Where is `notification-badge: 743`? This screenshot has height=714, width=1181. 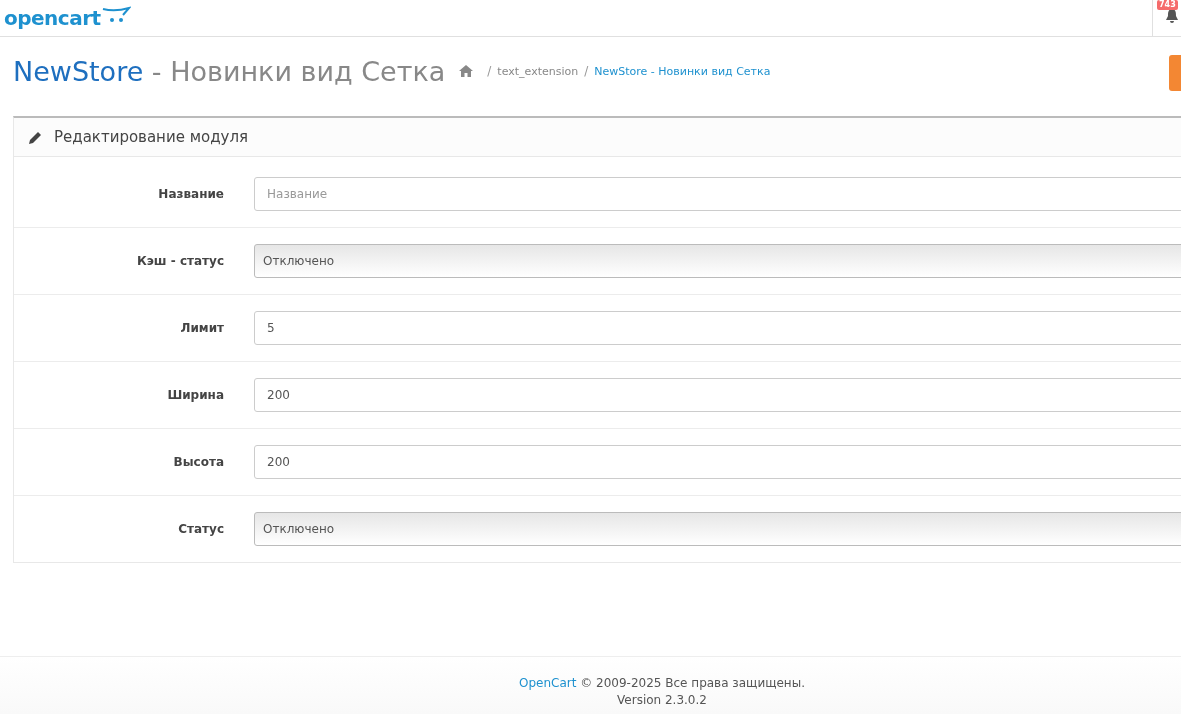 notification-badge: 743 is located at coordinates (1167, 5).